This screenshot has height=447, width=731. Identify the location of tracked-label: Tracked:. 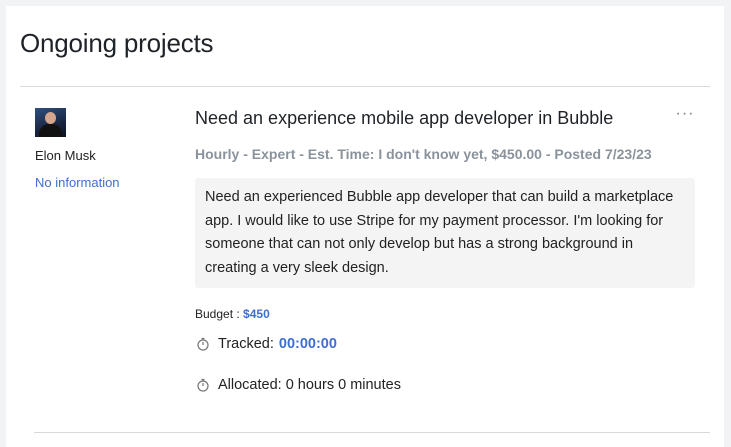
(246, 344).